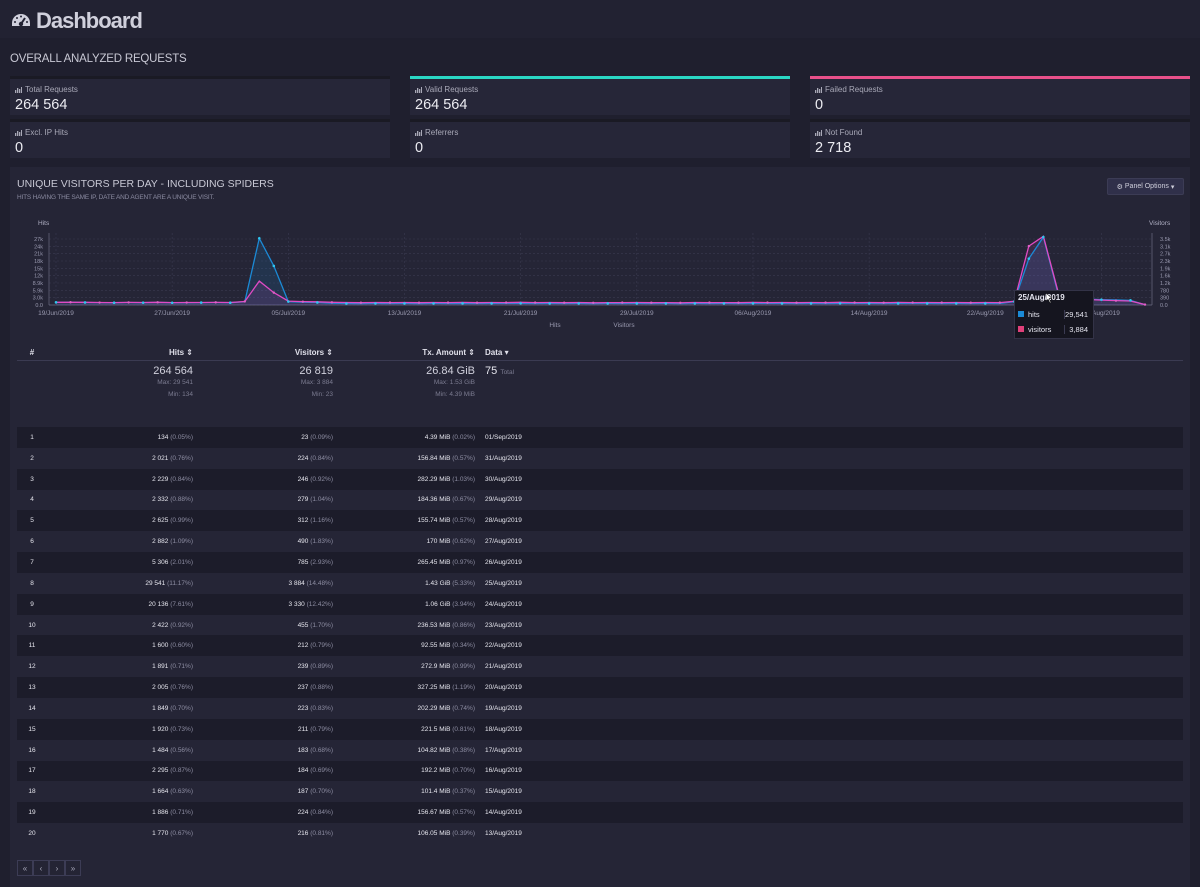  I want to click on row-visitors-pct: (2.93%), so click(321, 562).